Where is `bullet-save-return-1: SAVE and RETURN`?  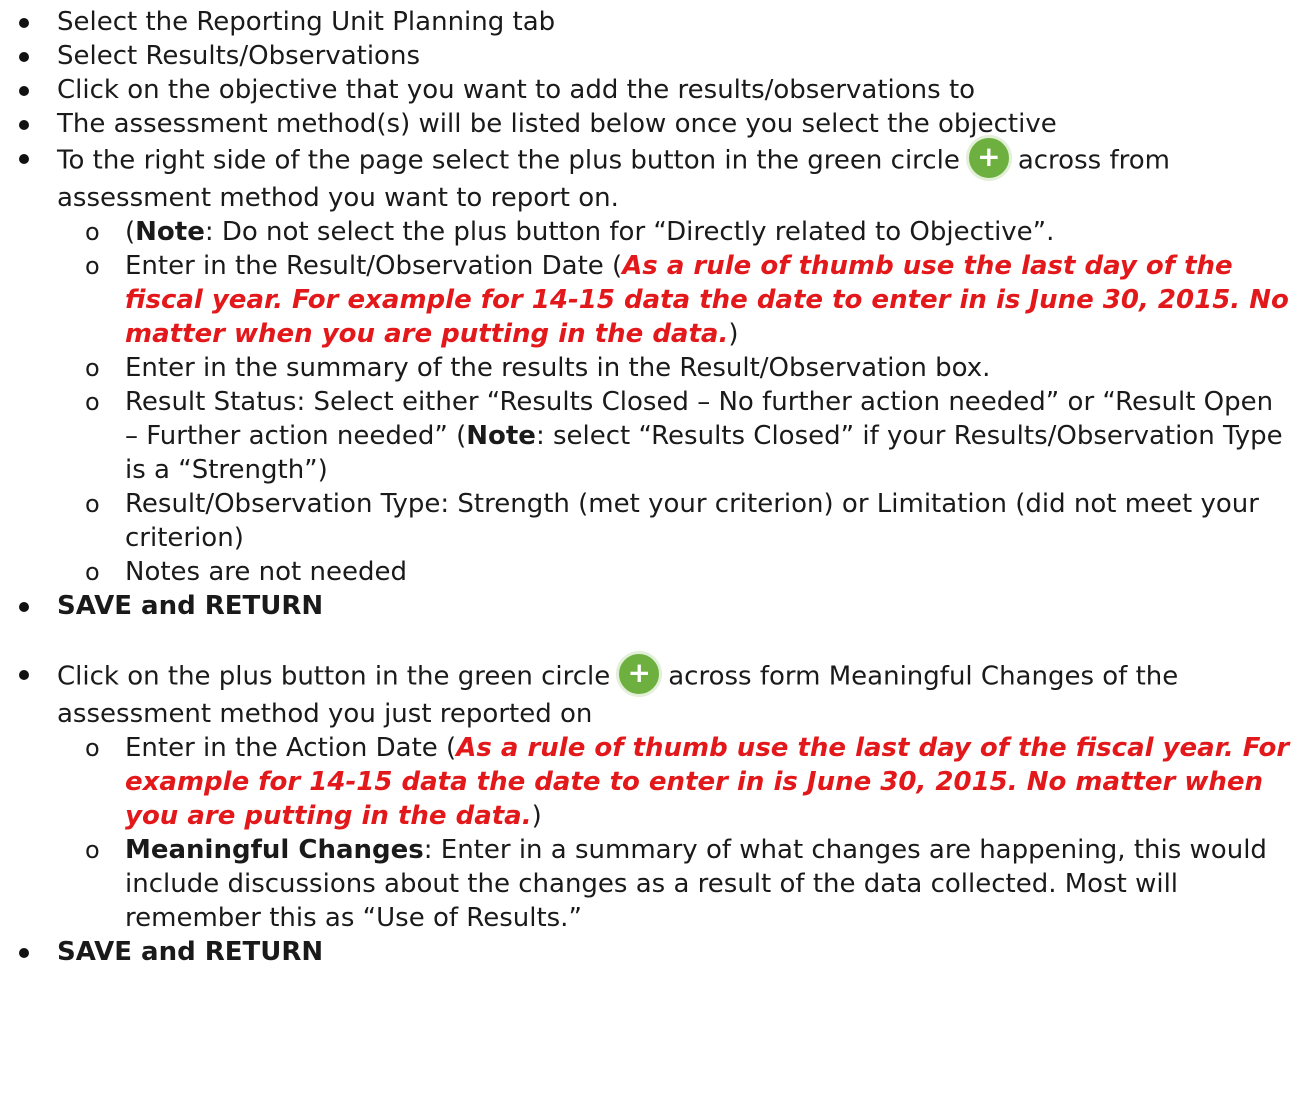
bullet-save-return-1: SAVE and RETURN is located at coordinates (656, 606).